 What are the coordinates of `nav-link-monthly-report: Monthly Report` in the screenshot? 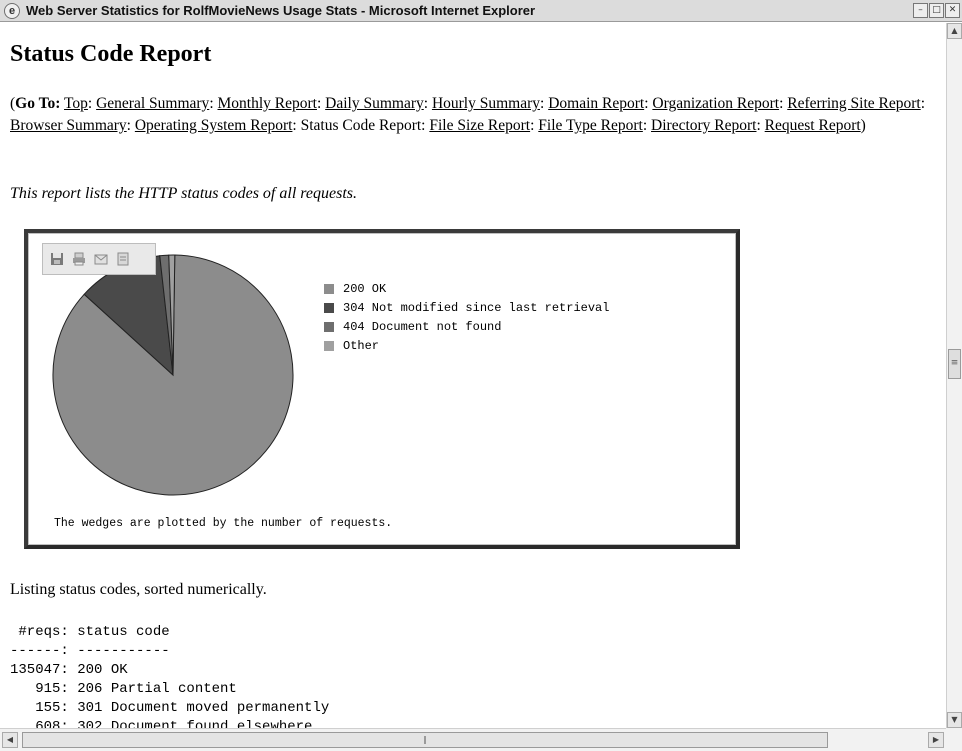 It's located at (267, 103).